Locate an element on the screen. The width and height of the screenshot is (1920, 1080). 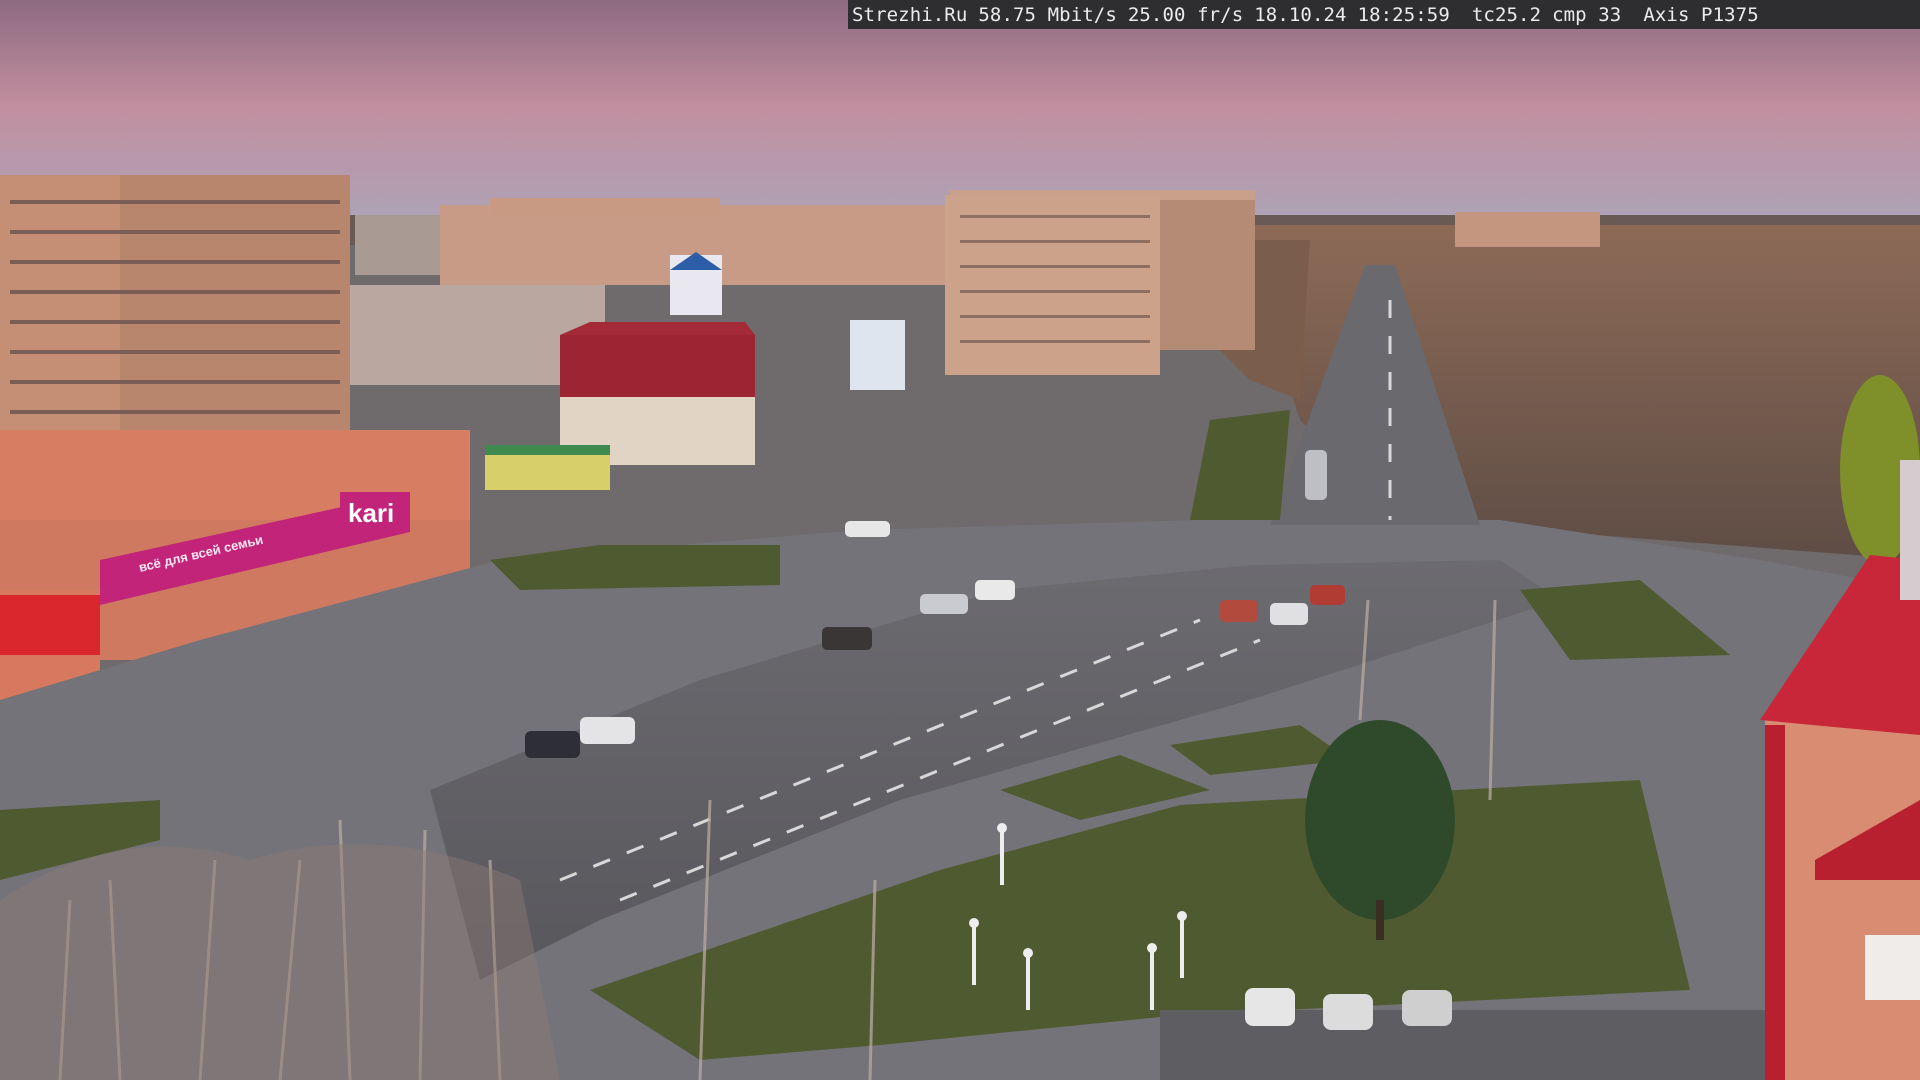
foreground-branches is located at coordinates (280, 962).